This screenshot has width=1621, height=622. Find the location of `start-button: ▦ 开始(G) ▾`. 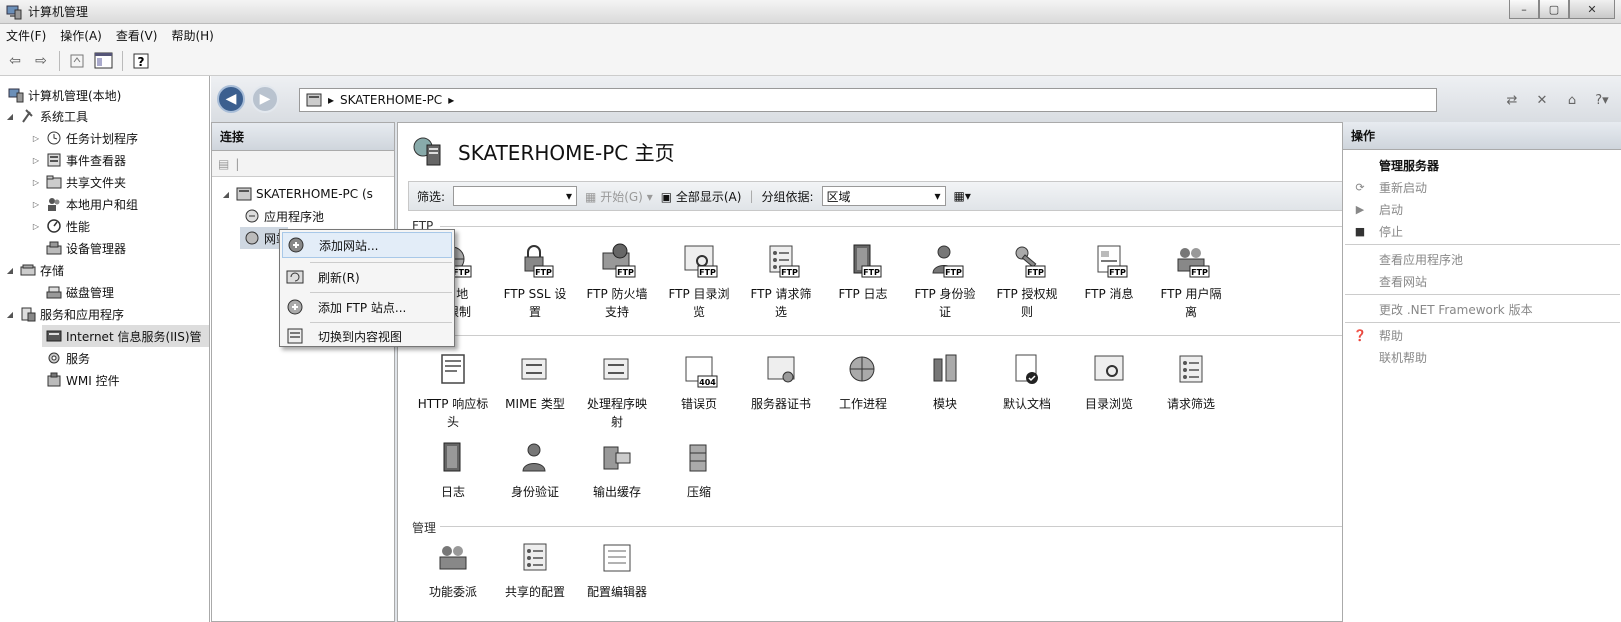

start-button: ▦ 开始(G) ▾ is located at coordinates (619, 196).